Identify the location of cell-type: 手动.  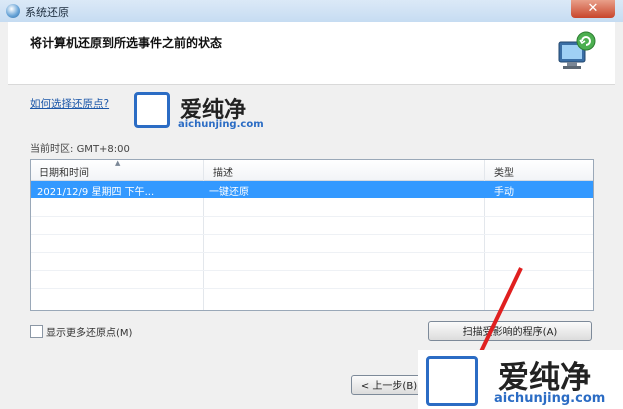
(504, 192).